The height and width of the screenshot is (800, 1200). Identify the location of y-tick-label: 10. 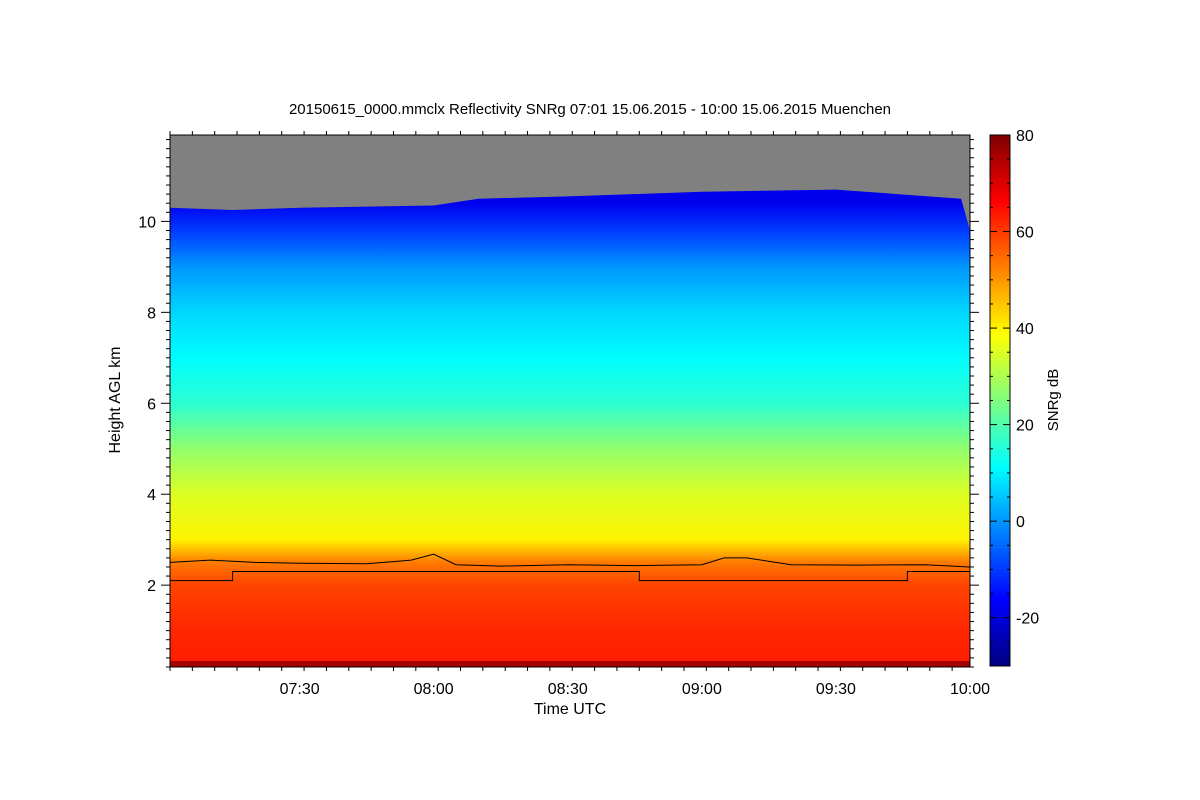
(147, 222).